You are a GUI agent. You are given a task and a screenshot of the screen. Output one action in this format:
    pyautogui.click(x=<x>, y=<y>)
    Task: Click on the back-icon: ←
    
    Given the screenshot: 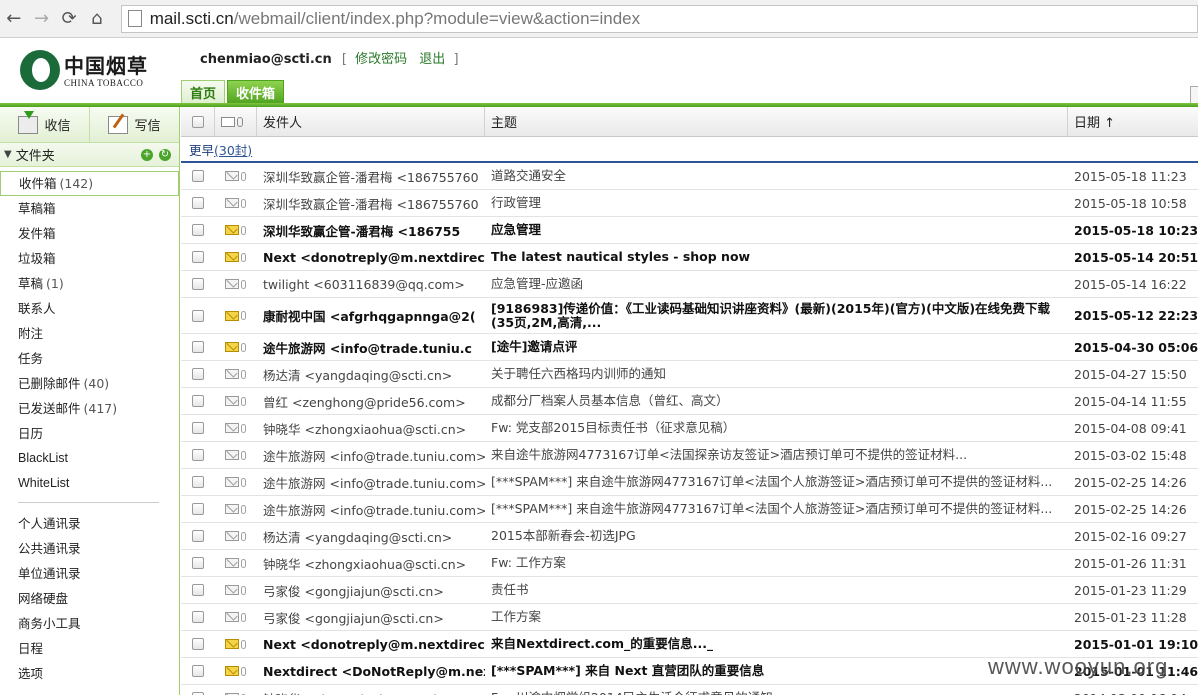 What is the action you would take?
    pyautogui.click(x=14, y=19)
    